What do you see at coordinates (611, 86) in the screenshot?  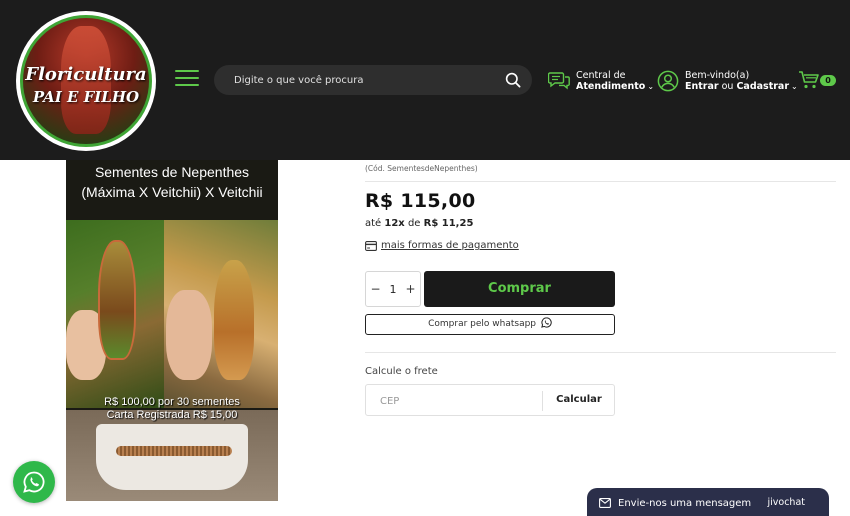 I see `support-line2: Atendimento` at bounding box center [611, 86].